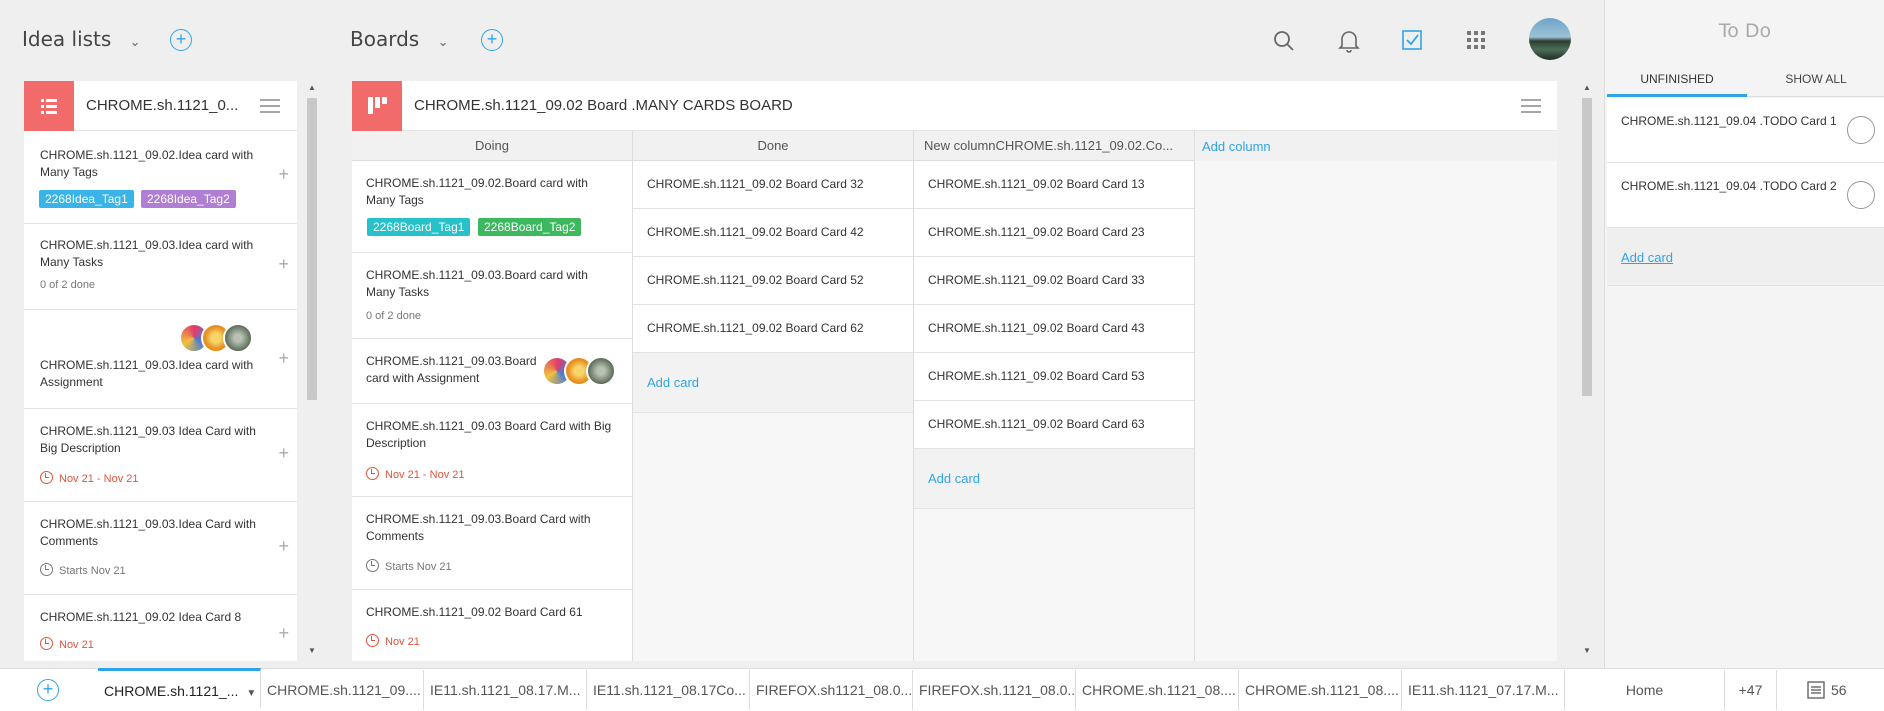 This screenshot has width=1884, height=711. Describe the element at coordinates (1751, 690) in the screenshot. I see `more-tabs-count: +47` at that location.